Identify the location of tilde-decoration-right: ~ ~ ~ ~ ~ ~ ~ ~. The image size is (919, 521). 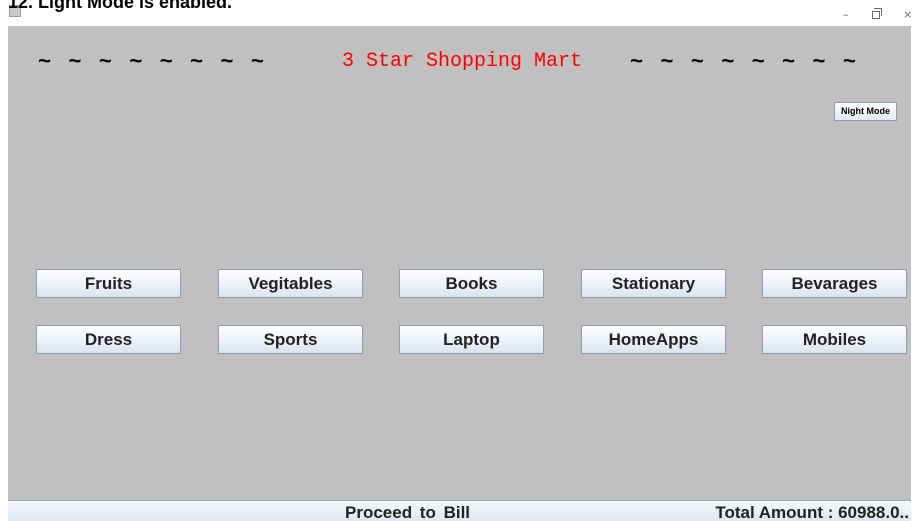
(743, 62).